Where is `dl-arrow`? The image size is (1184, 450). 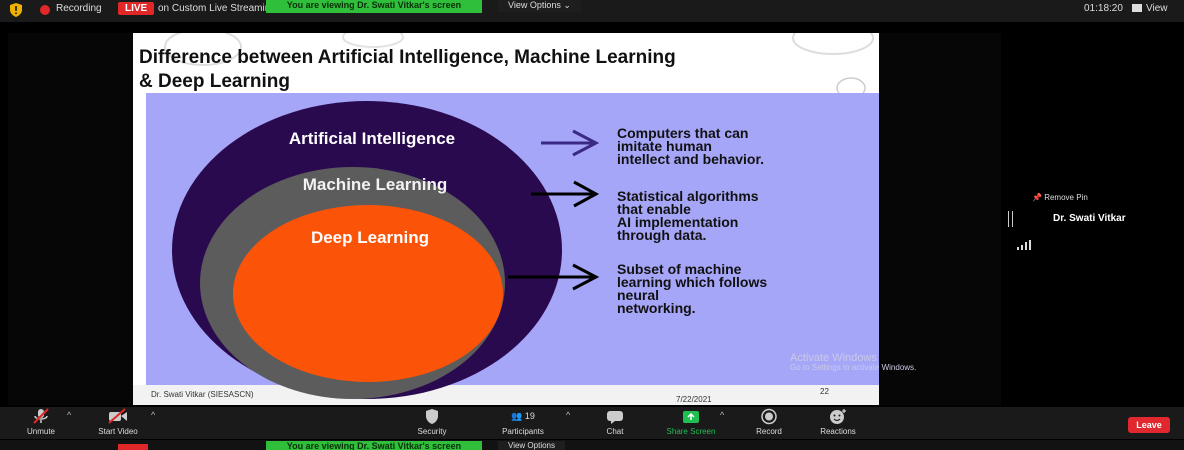 dl-arrow is located at coordinates (554, 277).